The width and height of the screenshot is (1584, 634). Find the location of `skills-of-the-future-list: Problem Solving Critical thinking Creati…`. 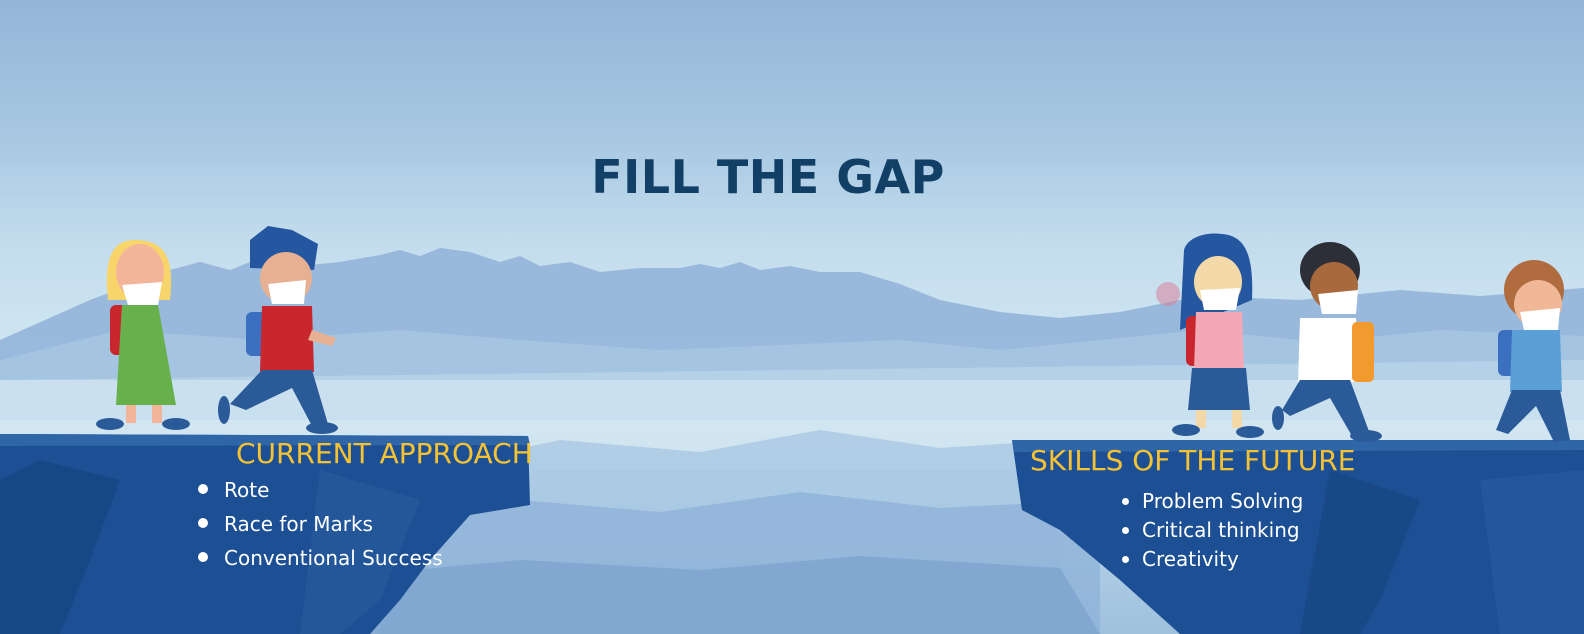

skills-of-the-future-list: Problem Solving Critical thinking Creati… is located at coordinates (1211, 530).